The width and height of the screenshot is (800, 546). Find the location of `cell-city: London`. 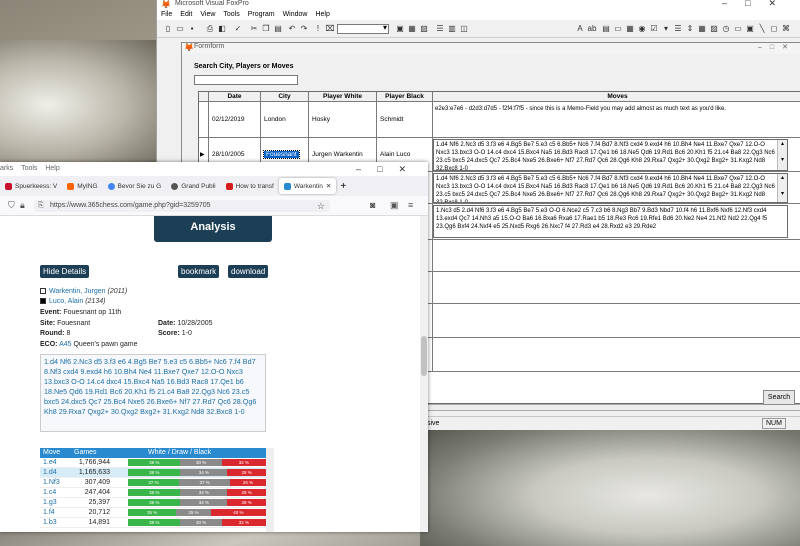

cell-city: London is located at coordinates (285, 119).